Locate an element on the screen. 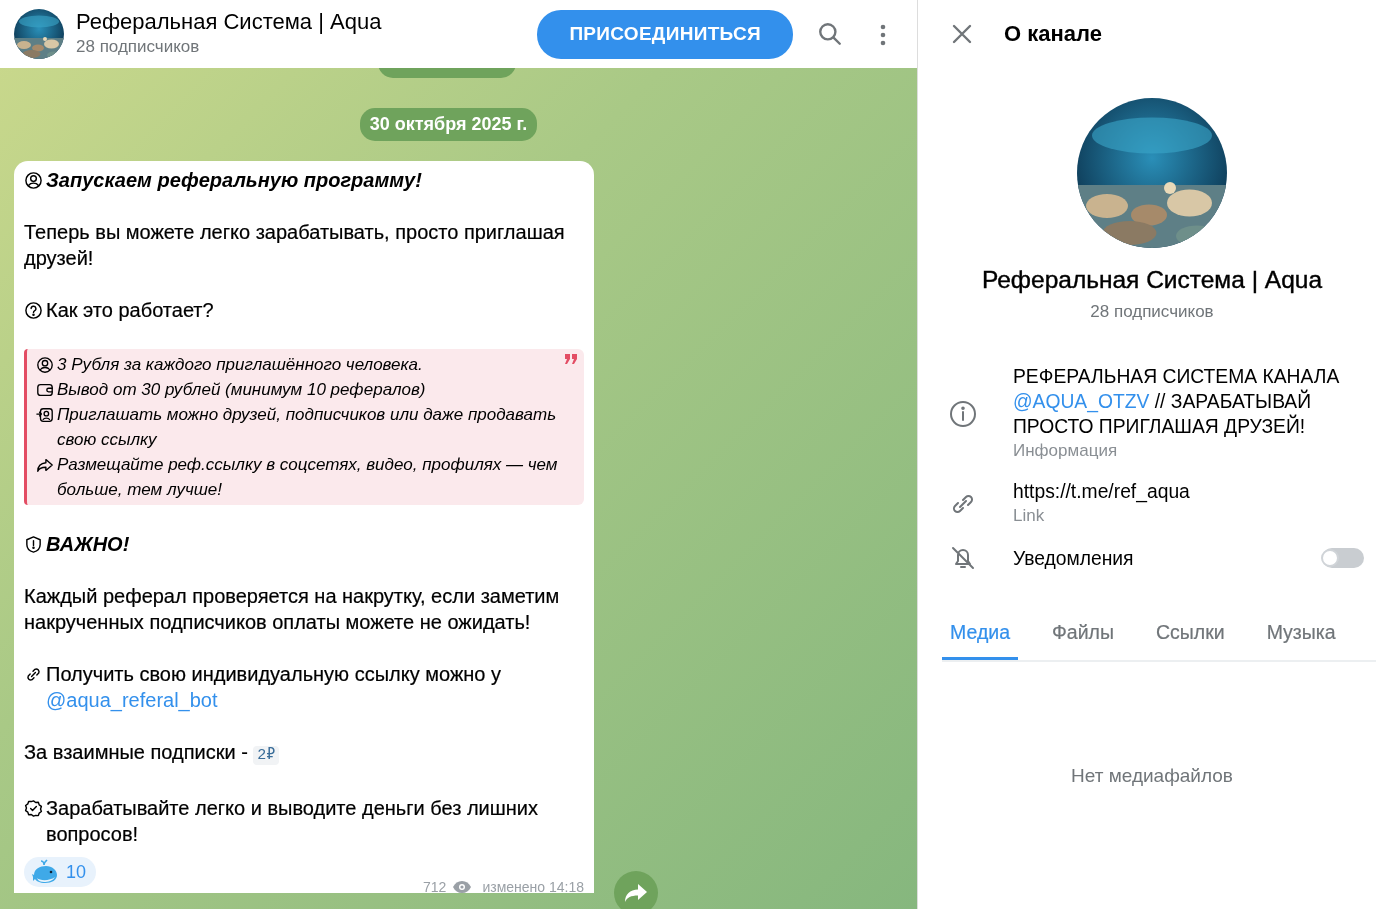 The height and width of the screenshot is (909, 1386). message-text: ВАЖНО! is located at coordinates (88, 544).